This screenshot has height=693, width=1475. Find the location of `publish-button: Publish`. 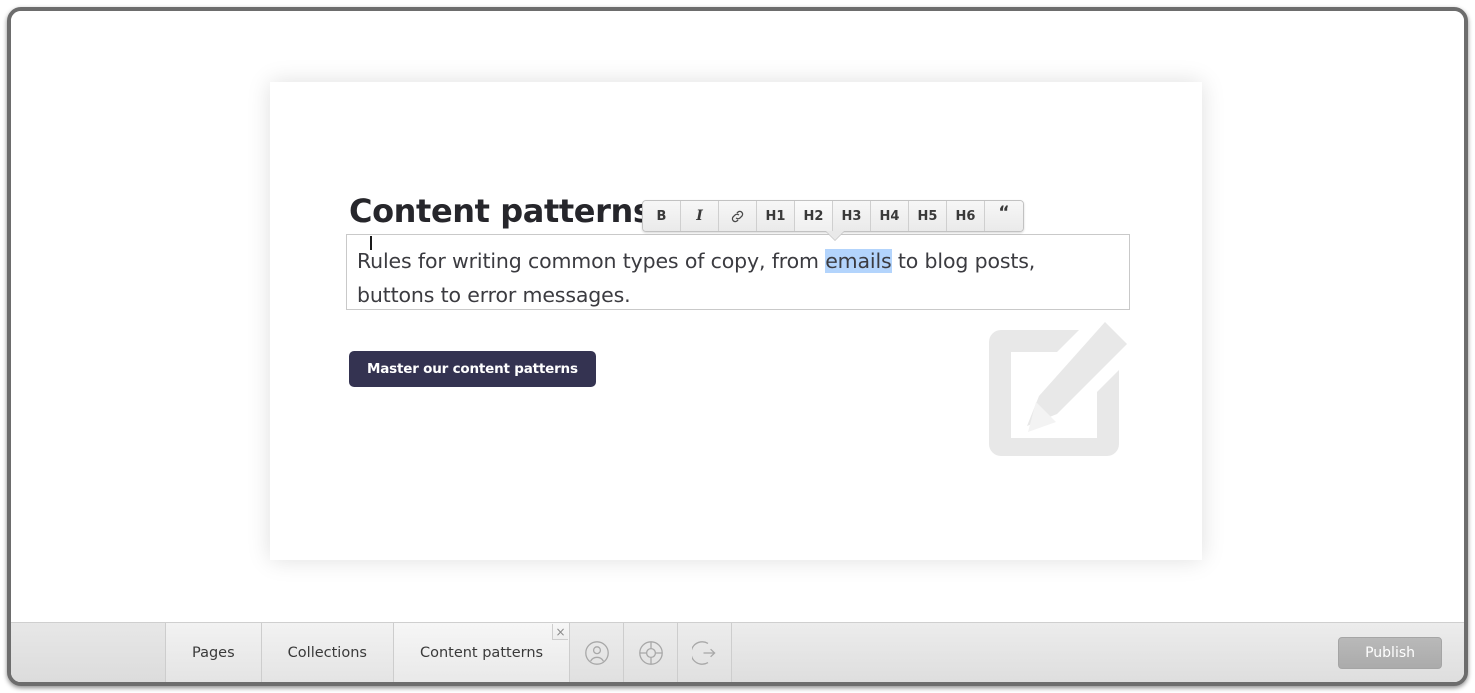

publish-button: Publish is located at coordinates (1390, 652).